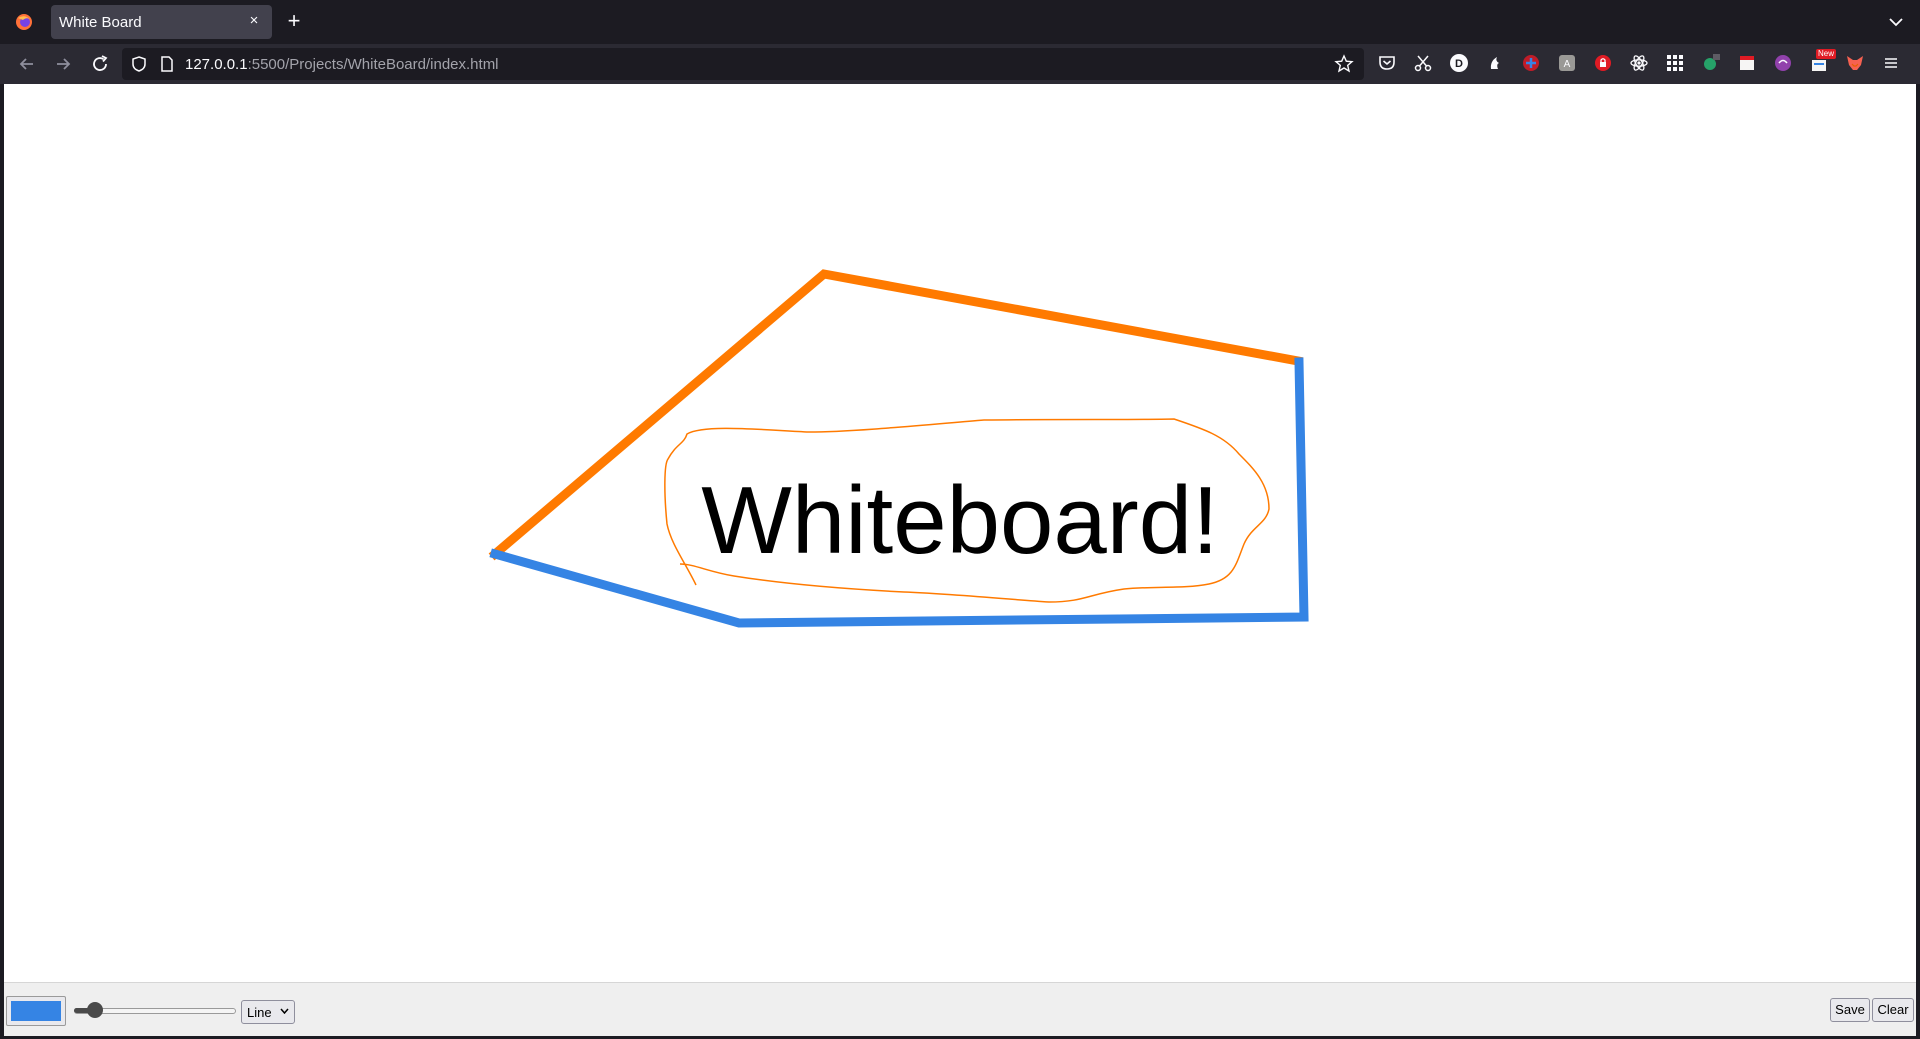 The image size is (1920, 1039). I want to click on drawing-toolbar: Line Save Clear, so click(960, 1009).